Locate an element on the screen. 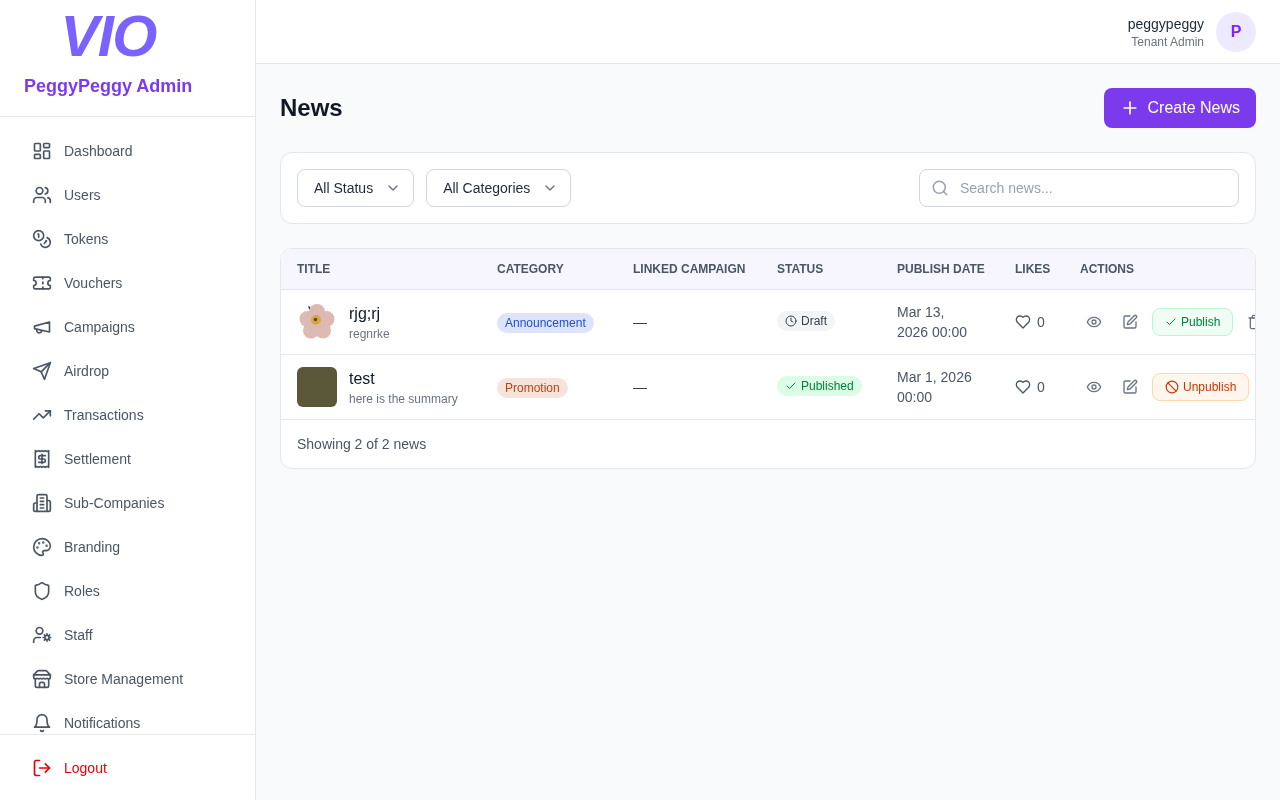 This screenshot has width=1280, height=800. sidebar-item: Users is located at coordinates (127, 195).